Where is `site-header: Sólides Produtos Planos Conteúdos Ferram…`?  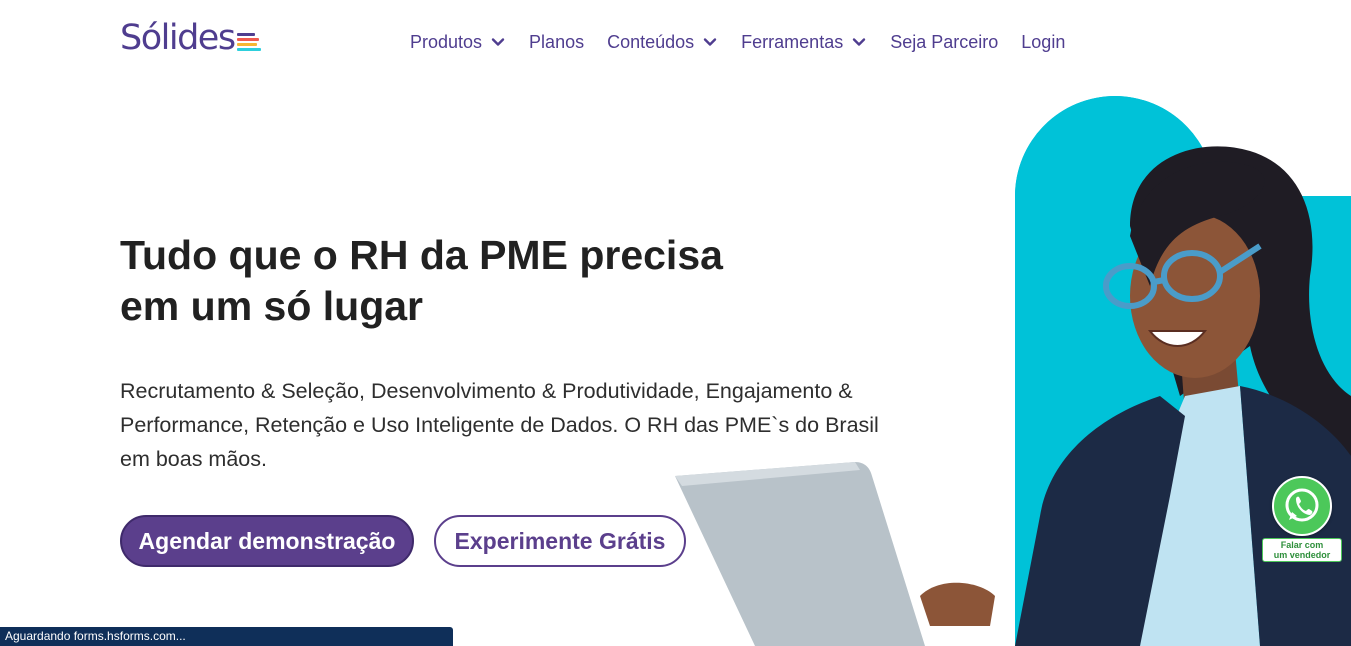 site-header: Sólides Produtos Planos Conteúdos Ferram… is located at coordinates (675, 42).